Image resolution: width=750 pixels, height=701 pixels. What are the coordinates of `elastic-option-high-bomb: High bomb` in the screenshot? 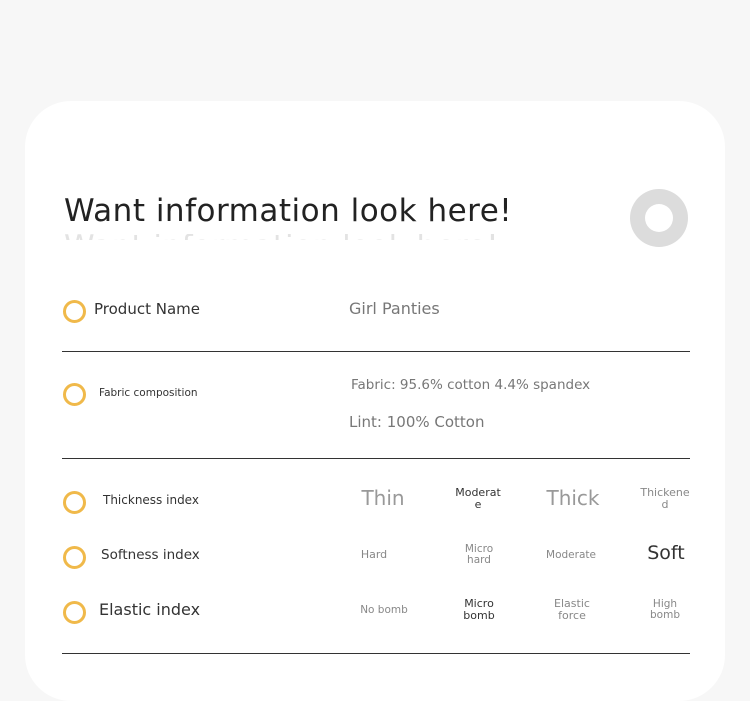 It's located at (665, 610).